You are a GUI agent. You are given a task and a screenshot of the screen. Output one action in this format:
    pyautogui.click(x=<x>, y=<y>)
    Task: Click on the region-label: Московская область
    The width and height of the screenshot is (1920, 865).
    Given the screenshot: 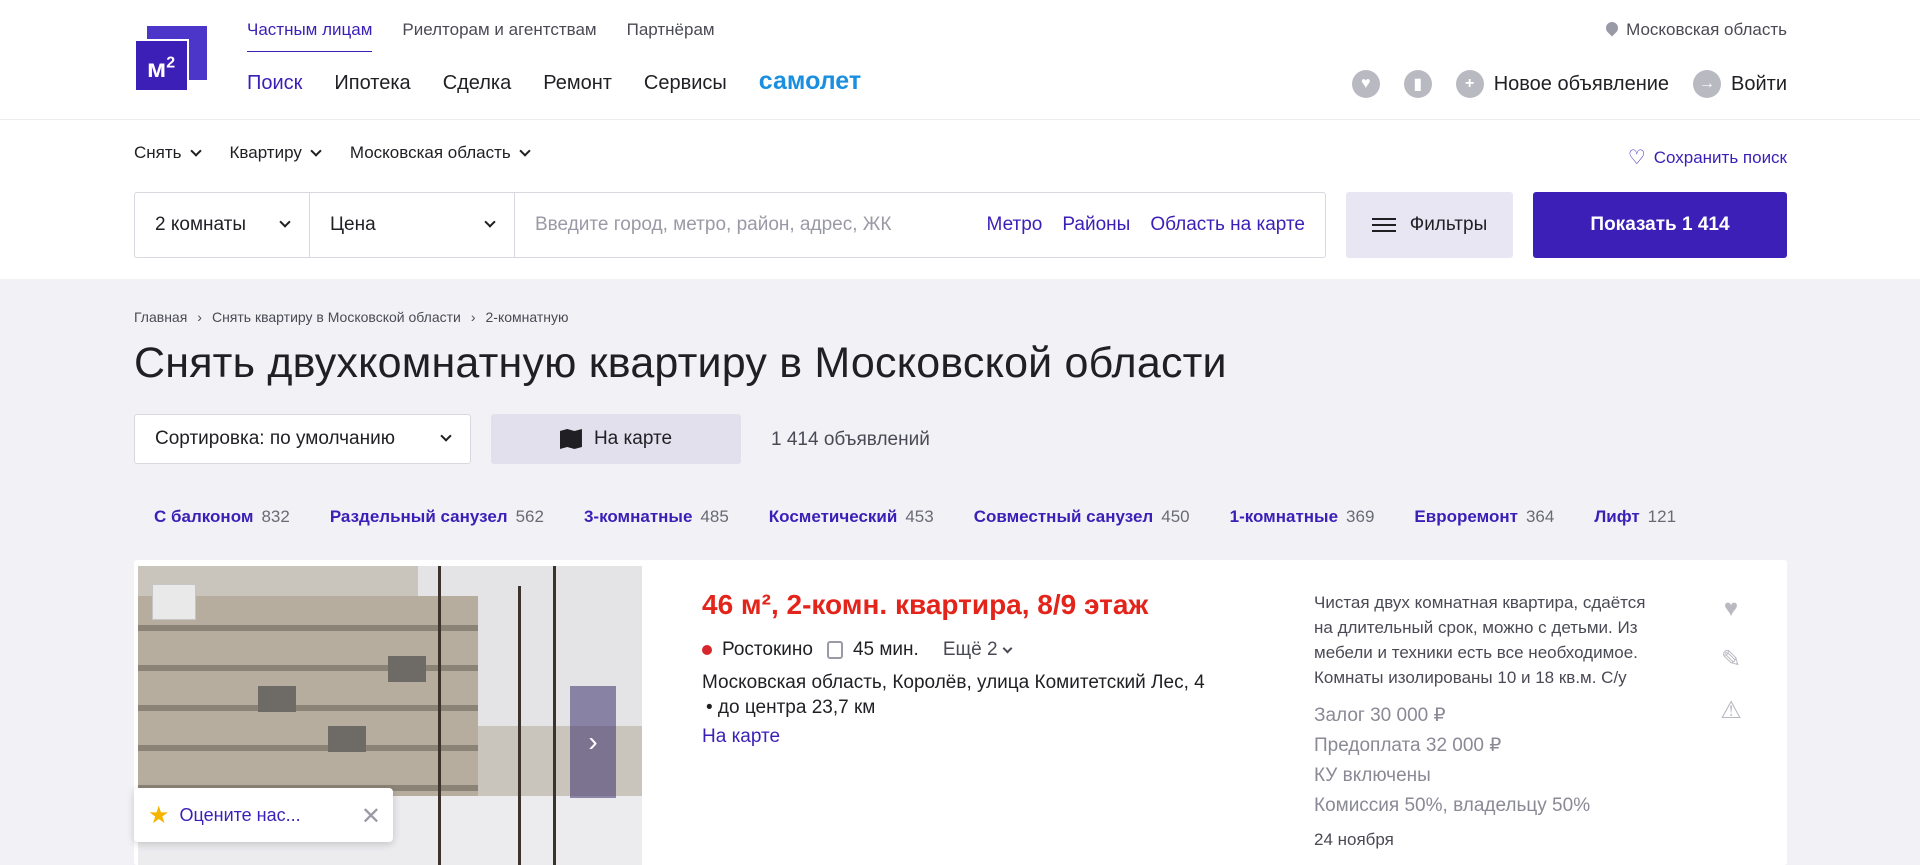 What is the action you would take?
    pyautogui.click(x=1706, y=29)
    